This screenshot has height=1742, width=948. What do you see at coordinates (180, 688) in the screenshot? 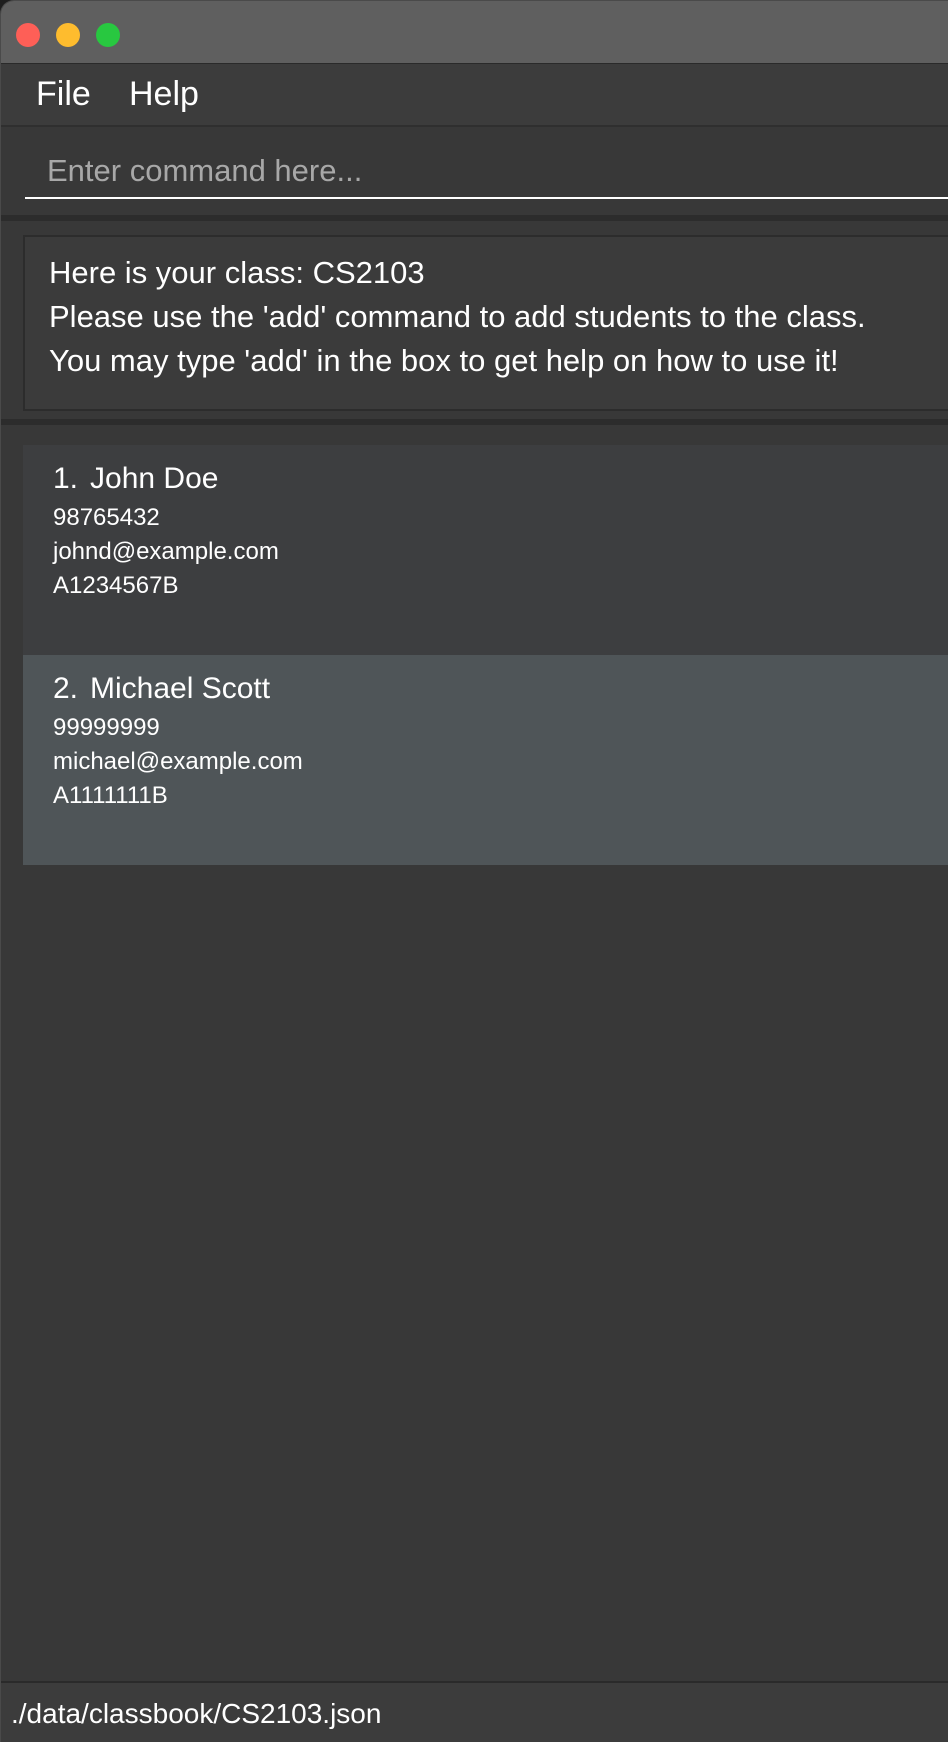
I see `student-name: Michael Scott` at bounding box center [180, 688].